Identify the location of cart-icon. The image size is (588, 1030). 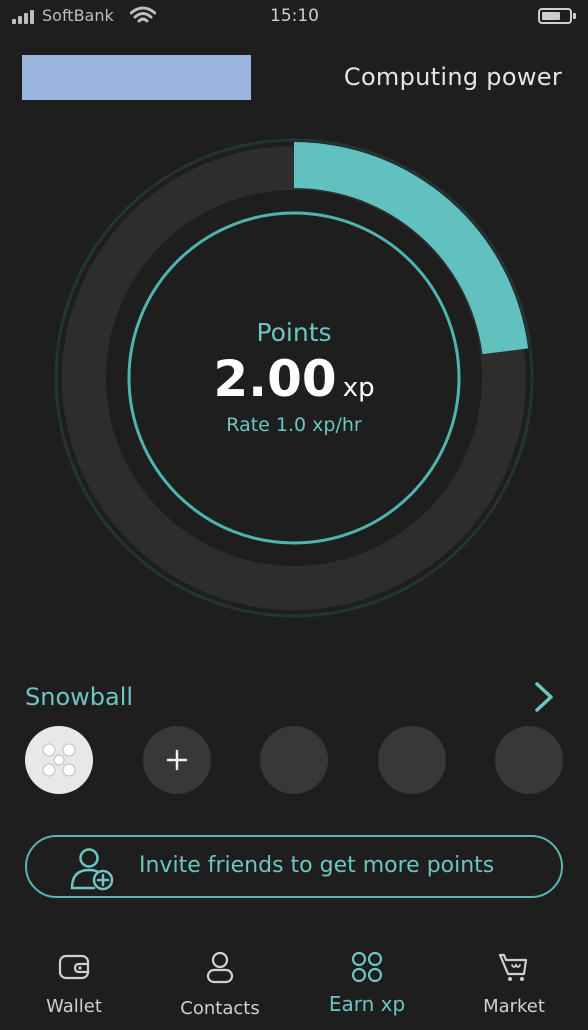
(513, 967).